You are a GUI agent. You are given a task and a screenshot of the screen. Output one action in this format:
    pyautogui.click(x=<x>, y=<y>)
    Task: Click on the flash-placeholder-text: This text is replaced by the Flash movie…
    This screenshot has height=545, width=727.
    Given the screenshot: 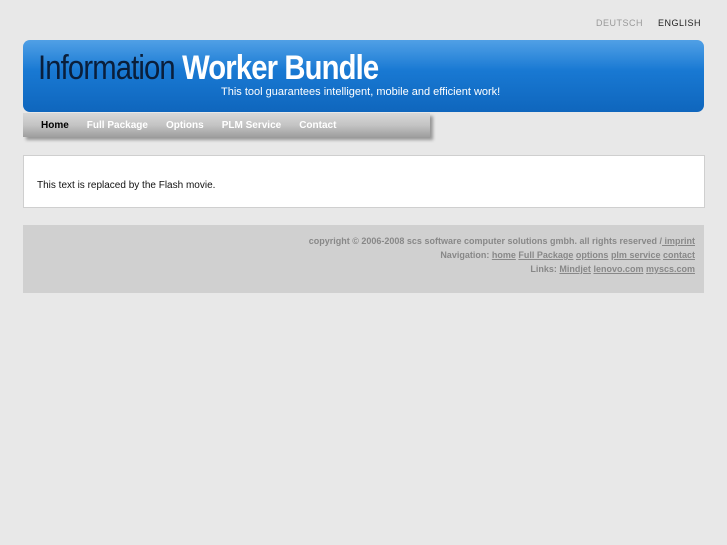 What is the action you would take?
    pyautogui.click(x=126, y=185)
    